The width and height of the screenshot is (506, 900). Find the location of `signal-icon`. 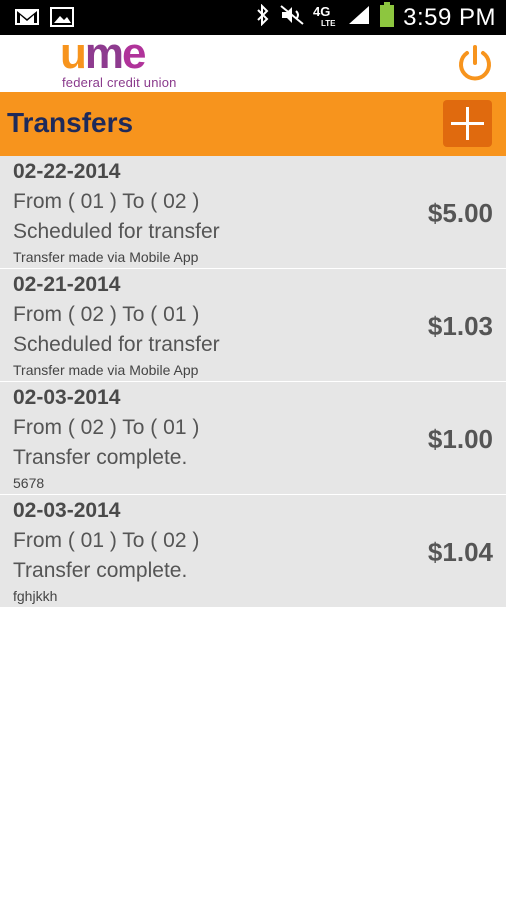

signal-icon is located at coordinates (359, 17).